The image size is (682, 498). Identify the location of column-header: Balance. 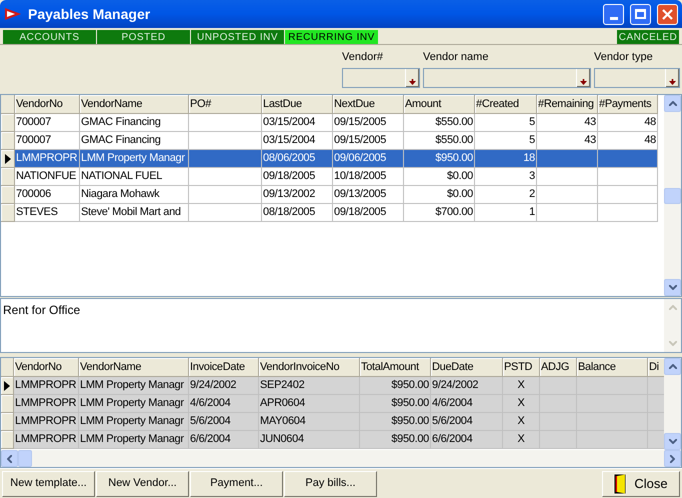
(612, 367).